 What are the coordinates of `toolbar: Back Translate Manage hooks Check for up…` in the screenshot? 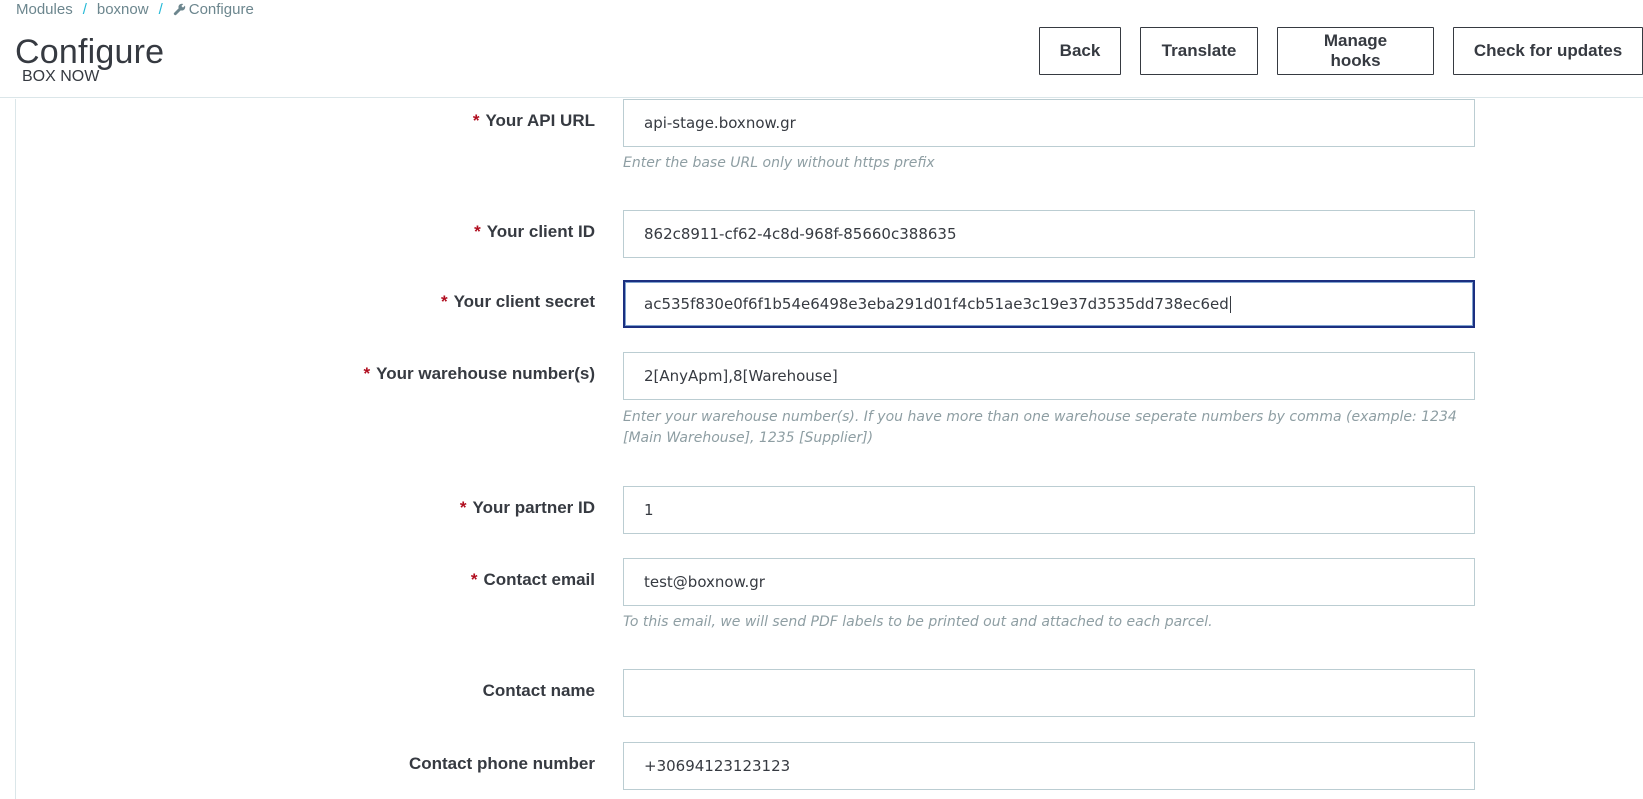 It's located at (1341, 51).